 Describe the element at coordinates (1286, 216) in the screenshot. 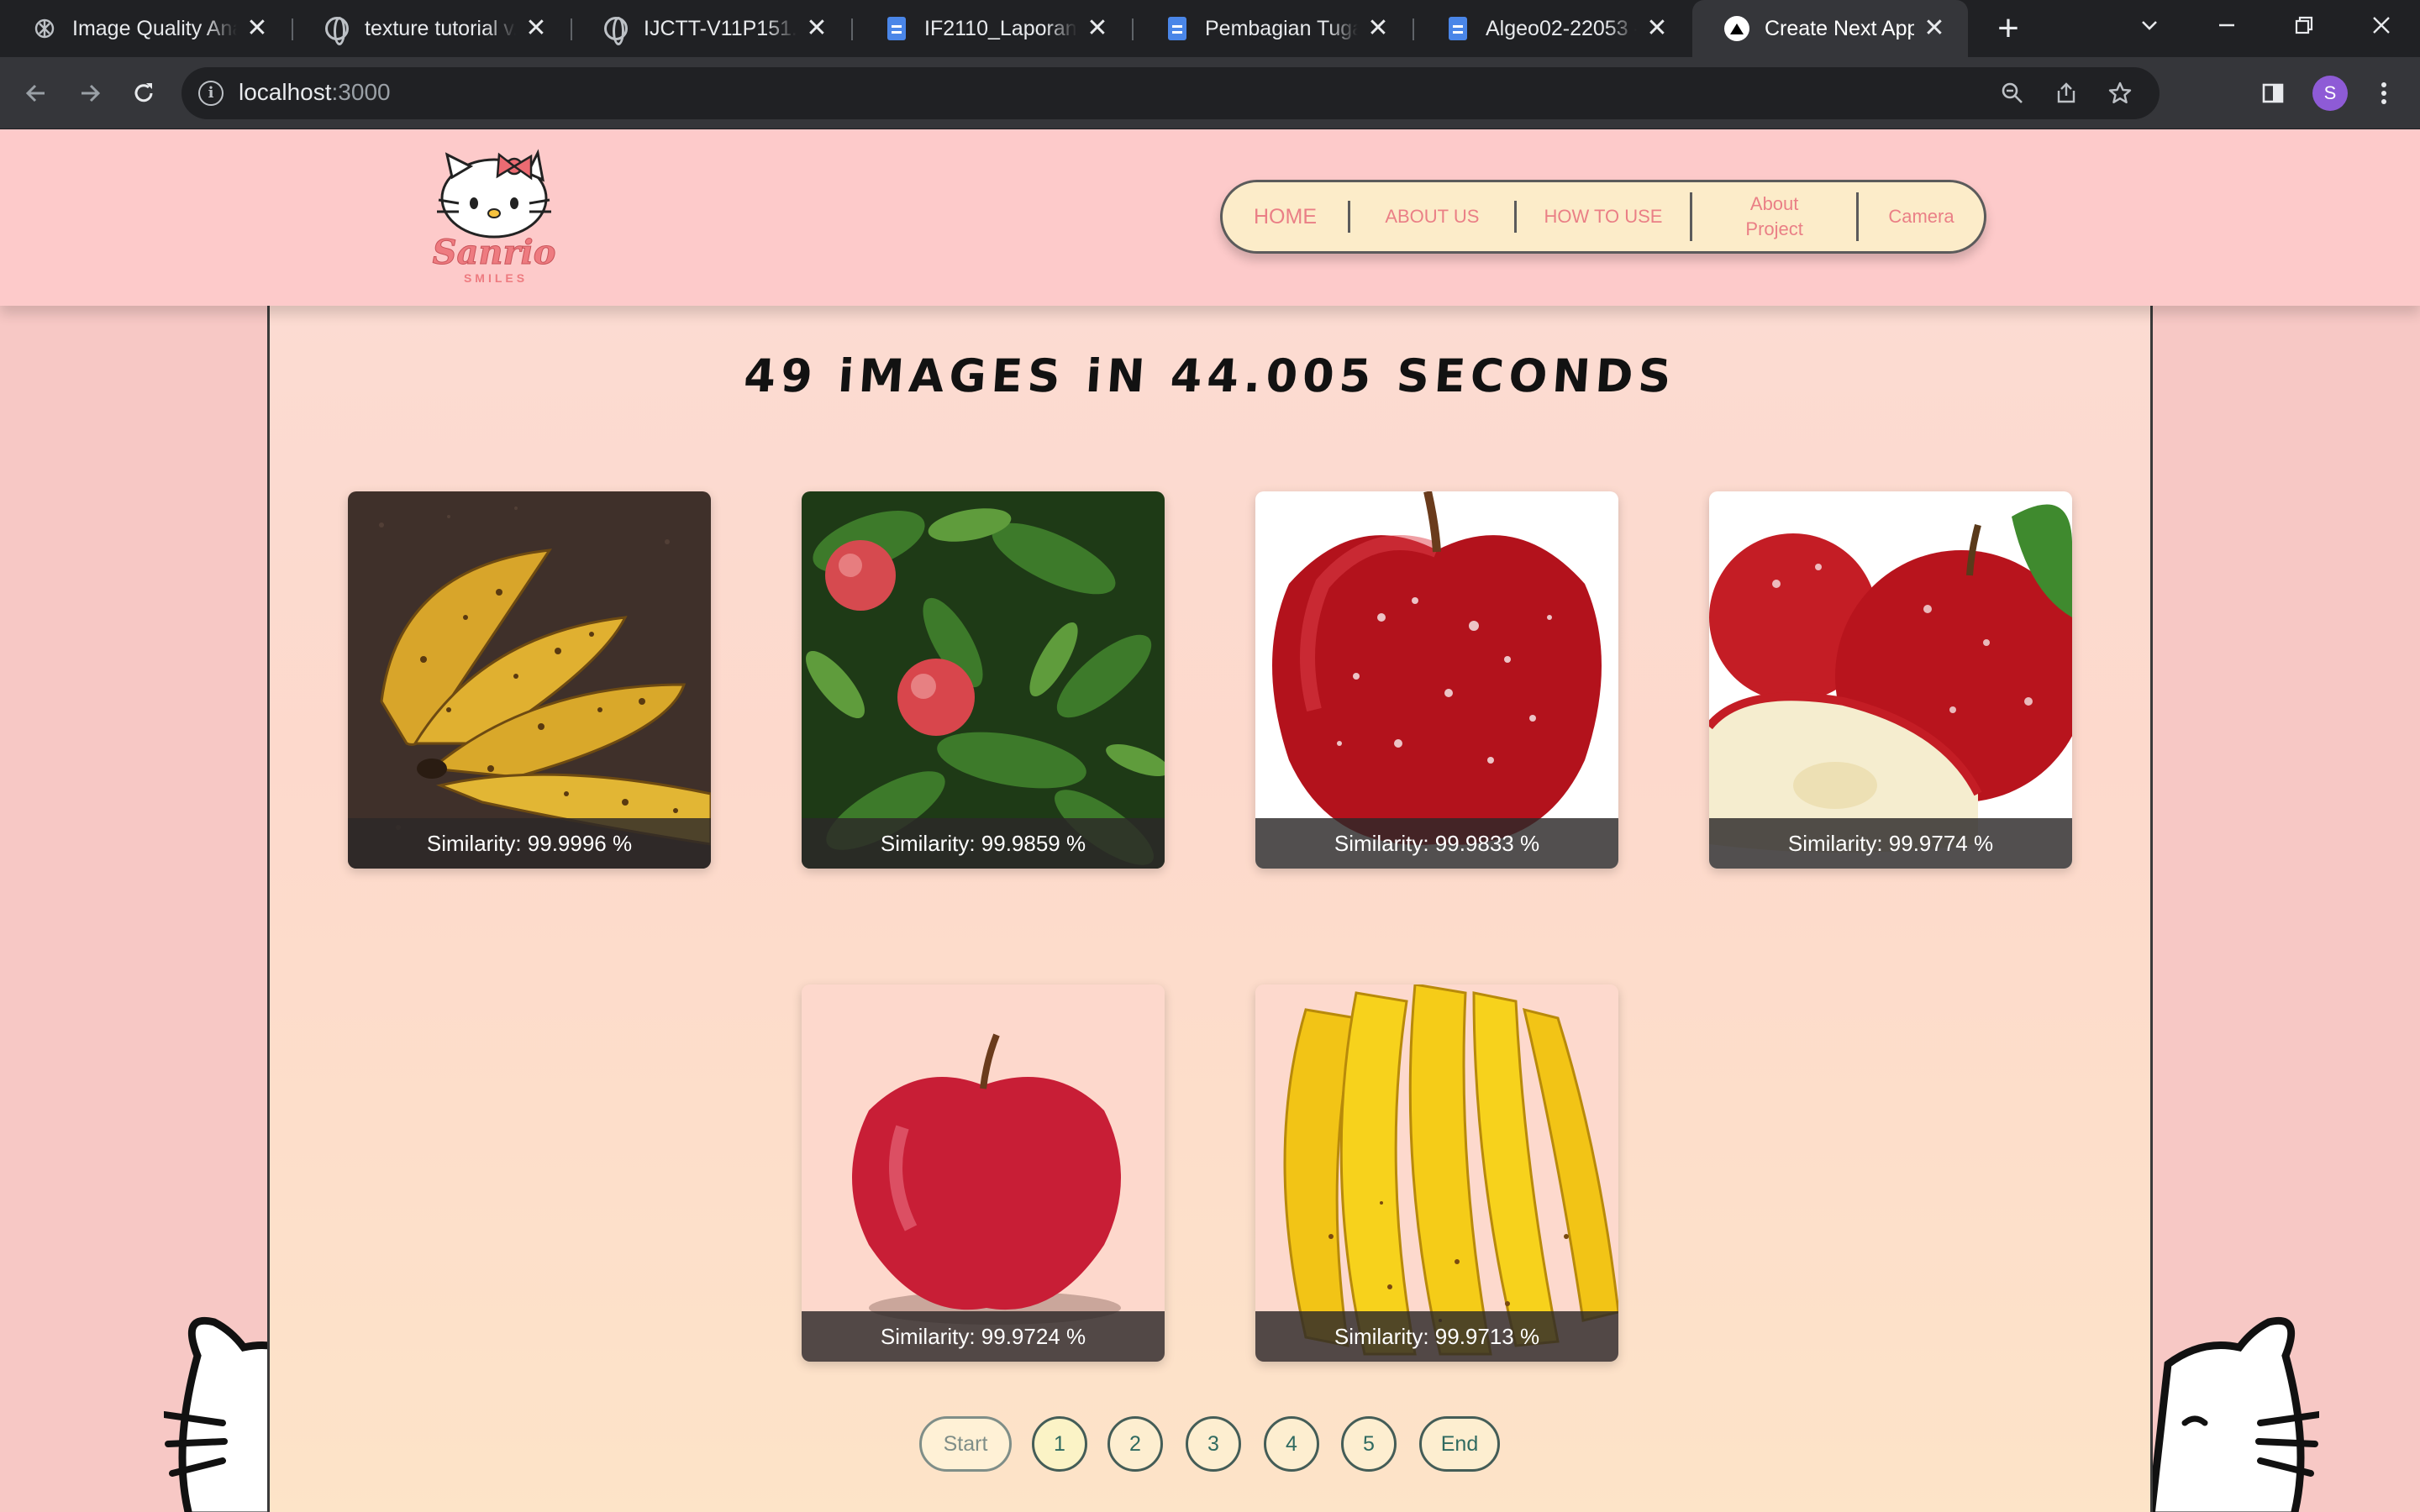

I see `nav-home: HOME` at that location.